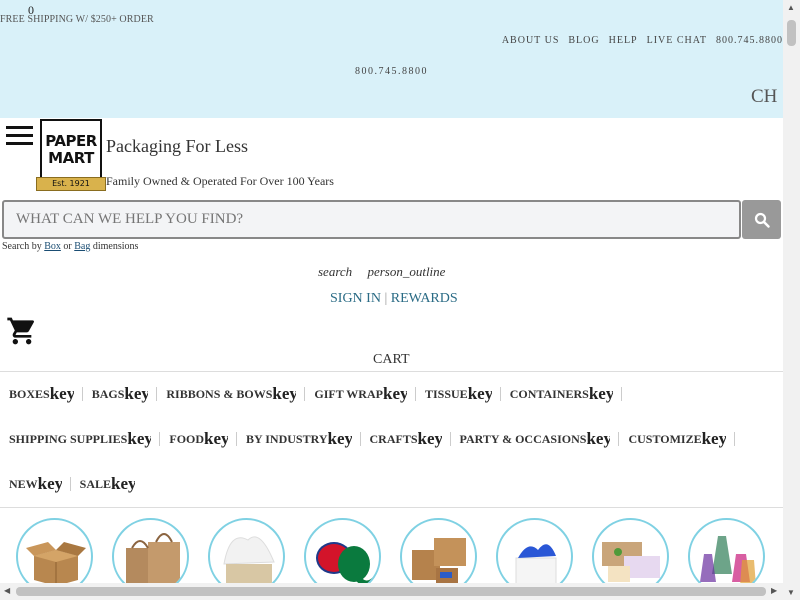 This screenshot has width=800, height=600. Describe the element at coordinates (764, 96) in the screenshot. I see `truncated-text: CH` at that location.